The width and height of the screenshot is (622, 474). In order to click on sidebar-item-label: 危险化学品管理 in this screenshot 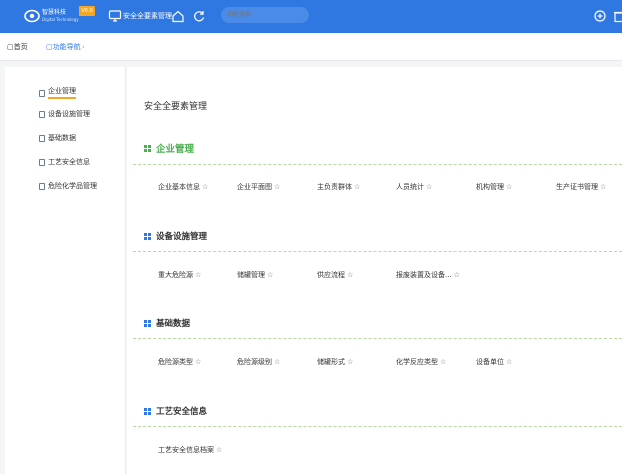, I will do `click(72, 186)`.